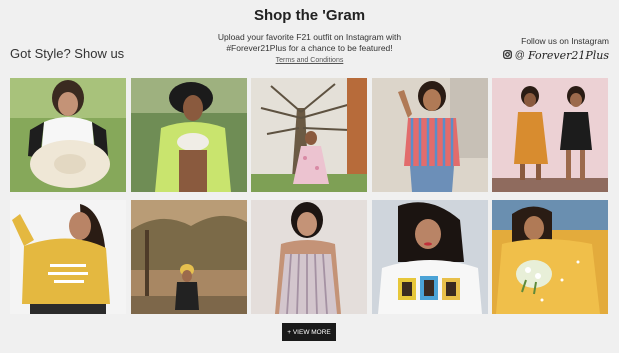 This screenshot has height=353, width=619. I want to click on at-symbol: @, so click(519, 55).